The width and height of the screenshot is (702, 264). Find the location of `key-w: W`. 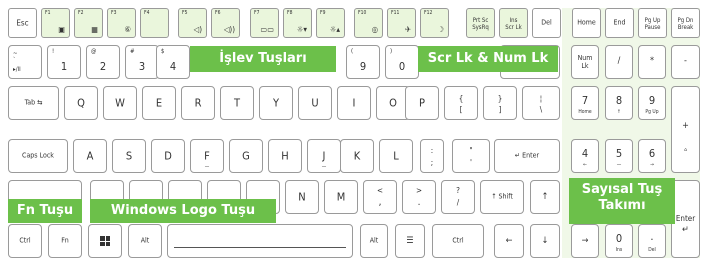

key-w: W is located at coordinates (120, 103).